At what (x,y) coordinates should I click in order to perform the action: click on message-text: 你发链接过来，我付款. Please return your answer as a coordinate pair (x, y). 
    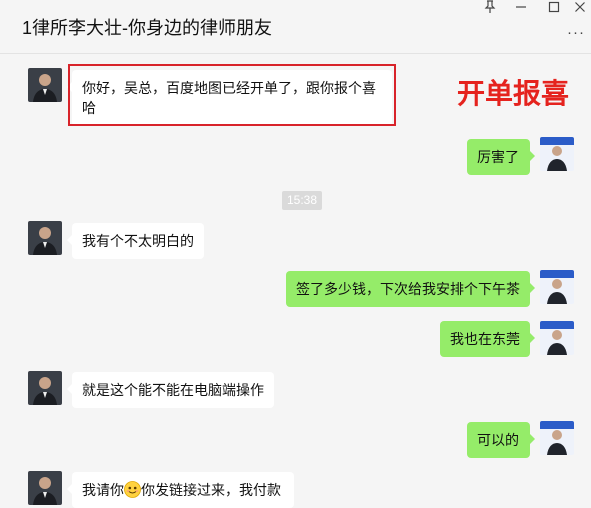
    Looking at the image, I should click on (211, 490).